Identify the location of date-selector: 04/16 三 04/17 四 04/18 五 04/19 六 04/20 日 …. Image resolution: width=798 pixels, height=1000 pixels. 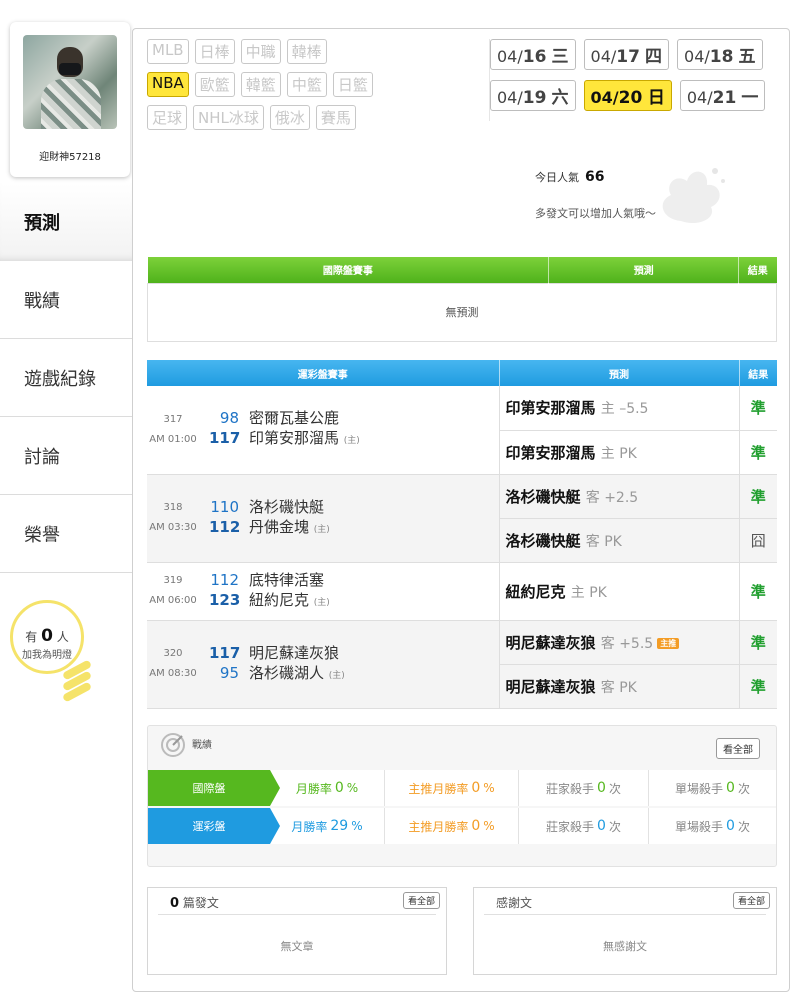
(634, 80).